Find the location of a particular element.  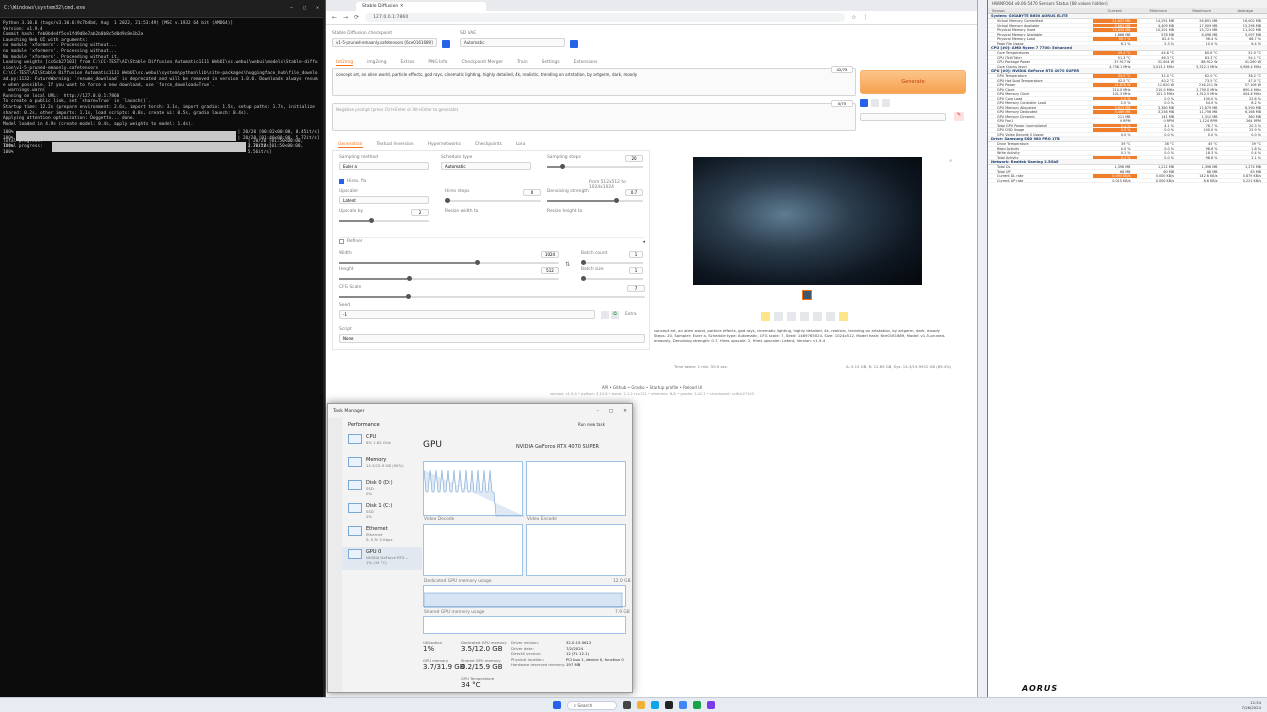

thumbnail is located at coordinates (807, 295).